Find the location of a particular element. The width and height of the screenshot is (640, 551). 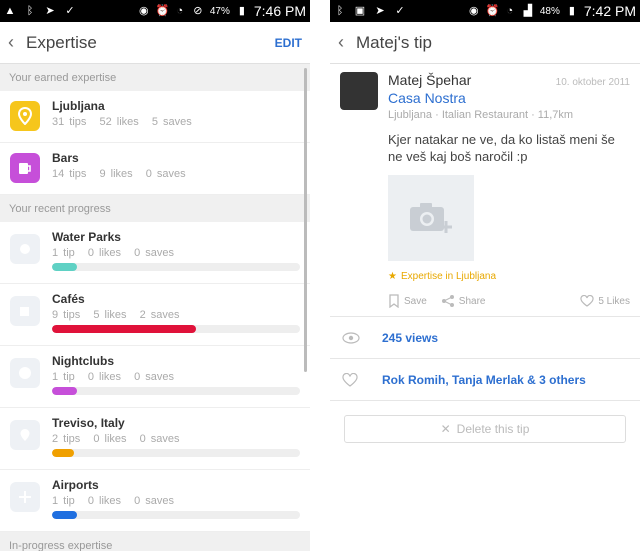

beer-mug-icon is located at coordinates (25, 168).